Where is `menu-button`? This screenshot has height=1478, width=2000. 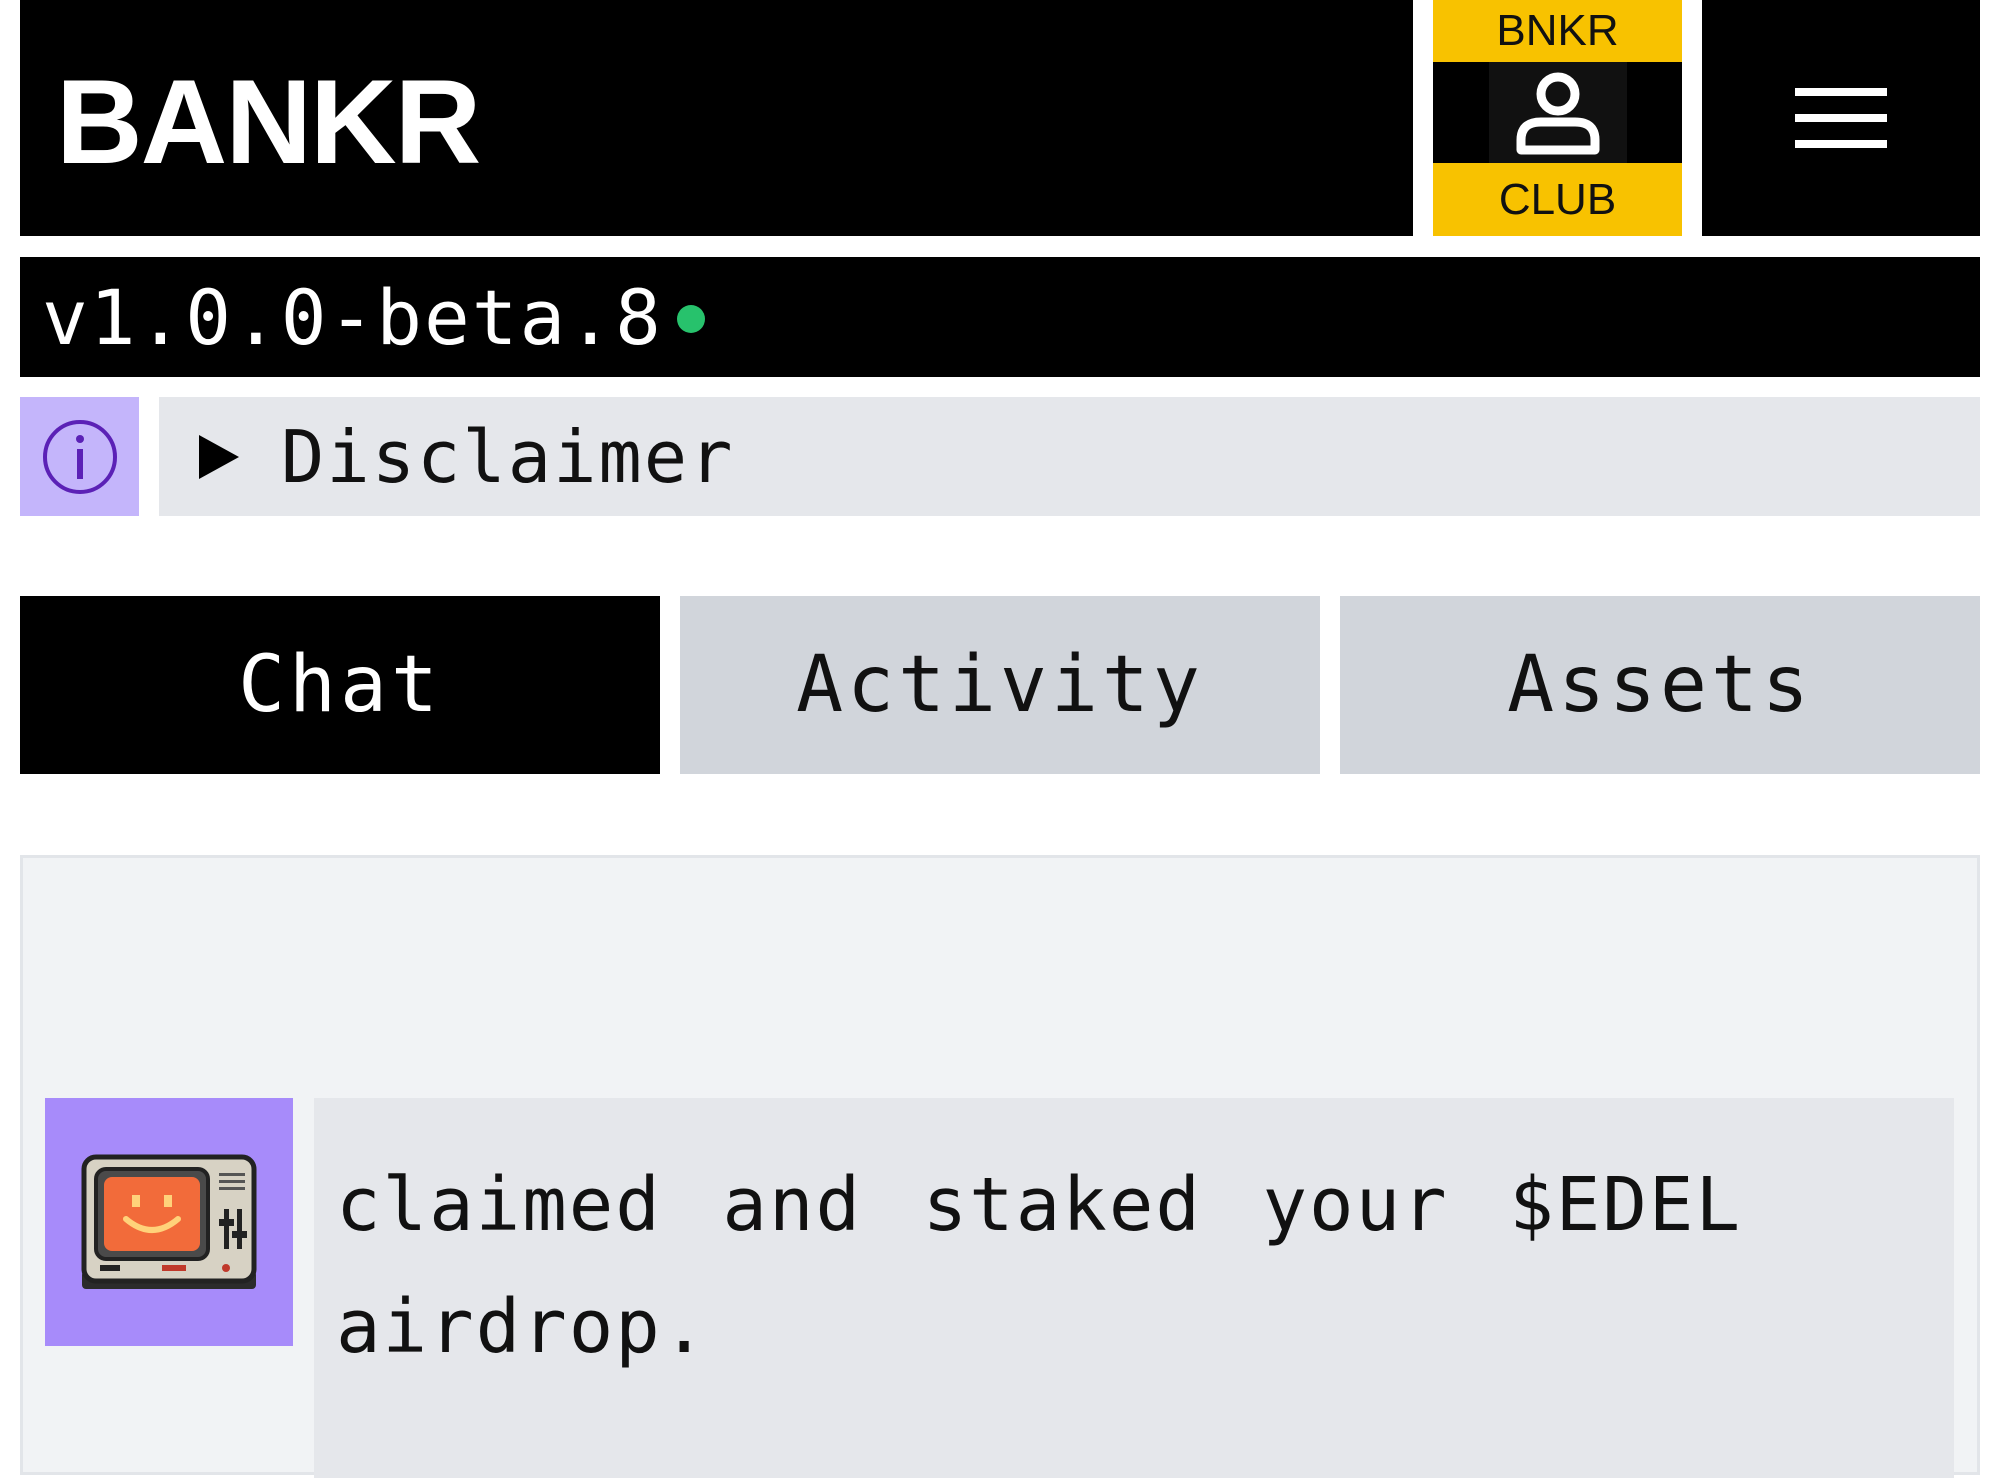
menu-button is located at coordinates (1841, 118).